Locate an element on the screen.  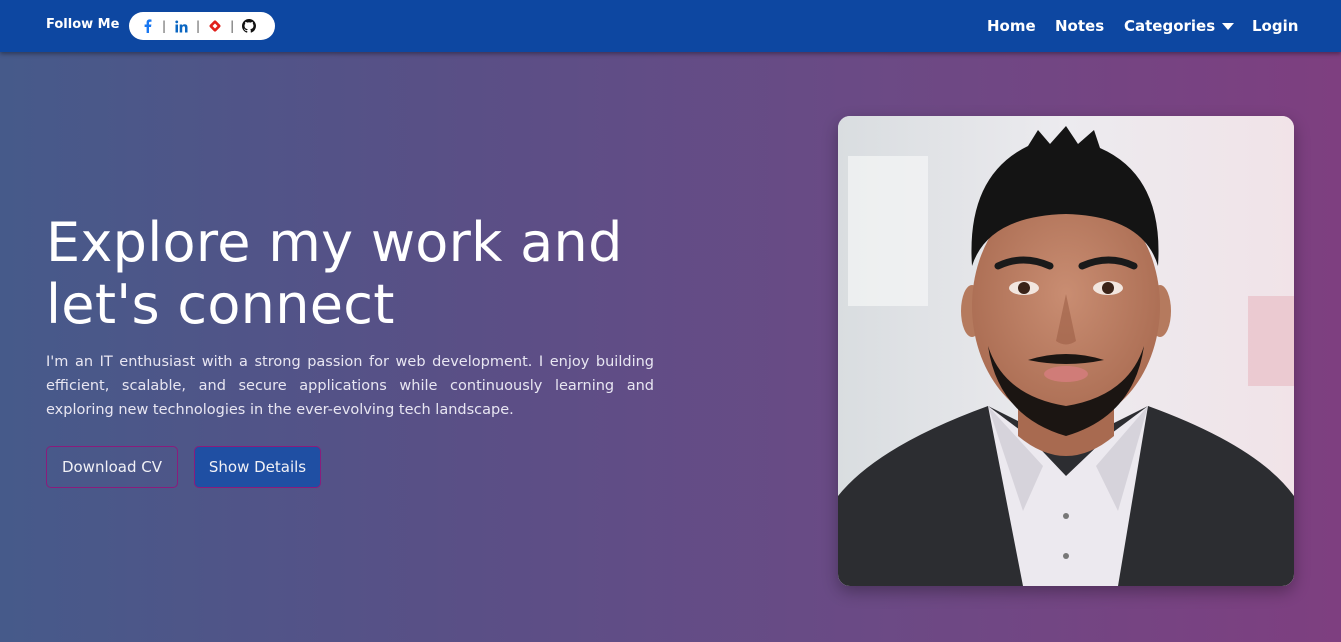
nav-login-link: Login is located at coordinates (1275, 26).